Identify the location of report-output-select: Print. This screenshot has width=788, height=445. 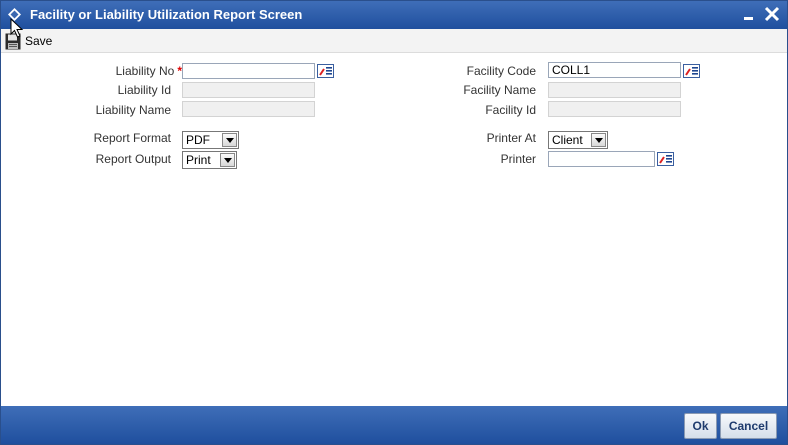
(209, 160).